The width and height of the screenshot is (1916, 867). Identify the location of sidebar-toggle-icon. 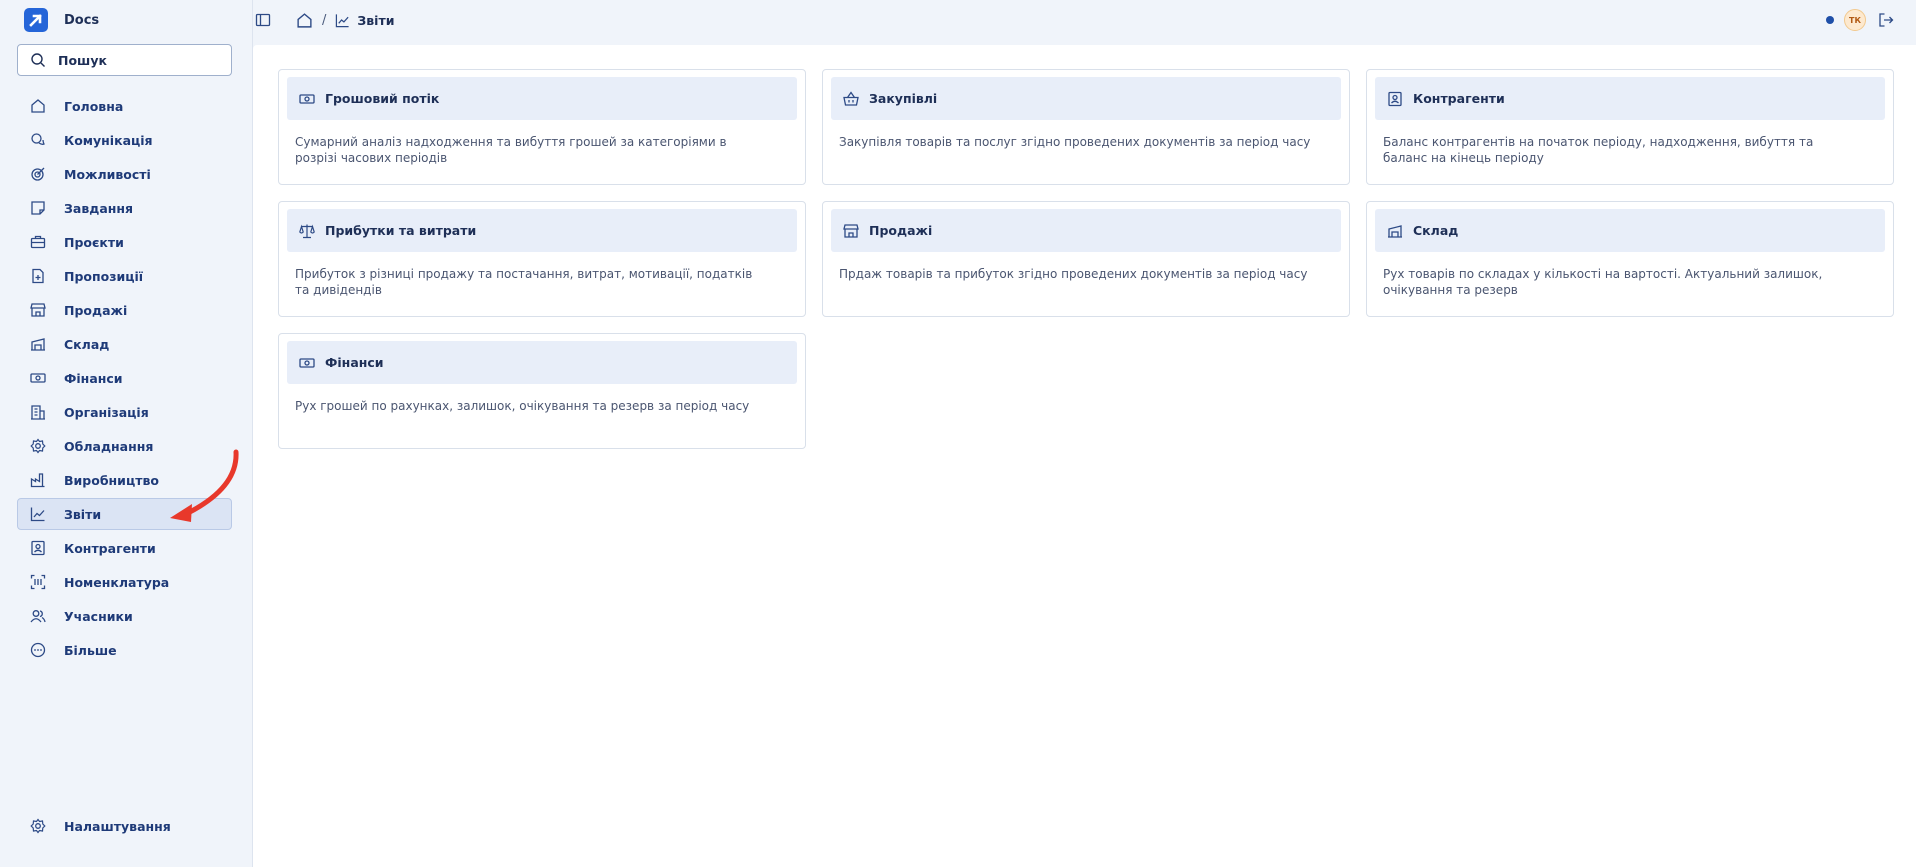
(263, 20).